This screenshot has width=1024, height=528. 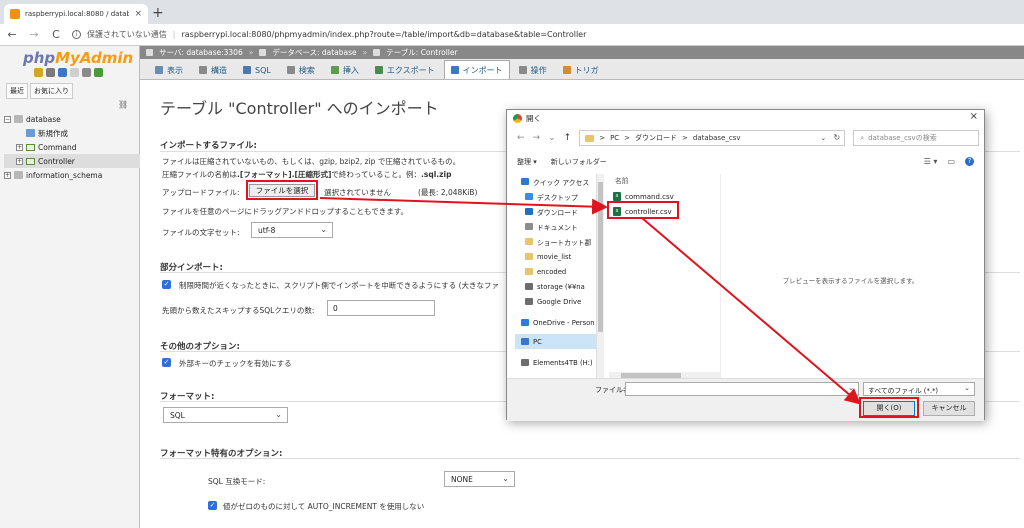 I want to click on favorites-tab: お気に入り, so click(x=51, y=91).